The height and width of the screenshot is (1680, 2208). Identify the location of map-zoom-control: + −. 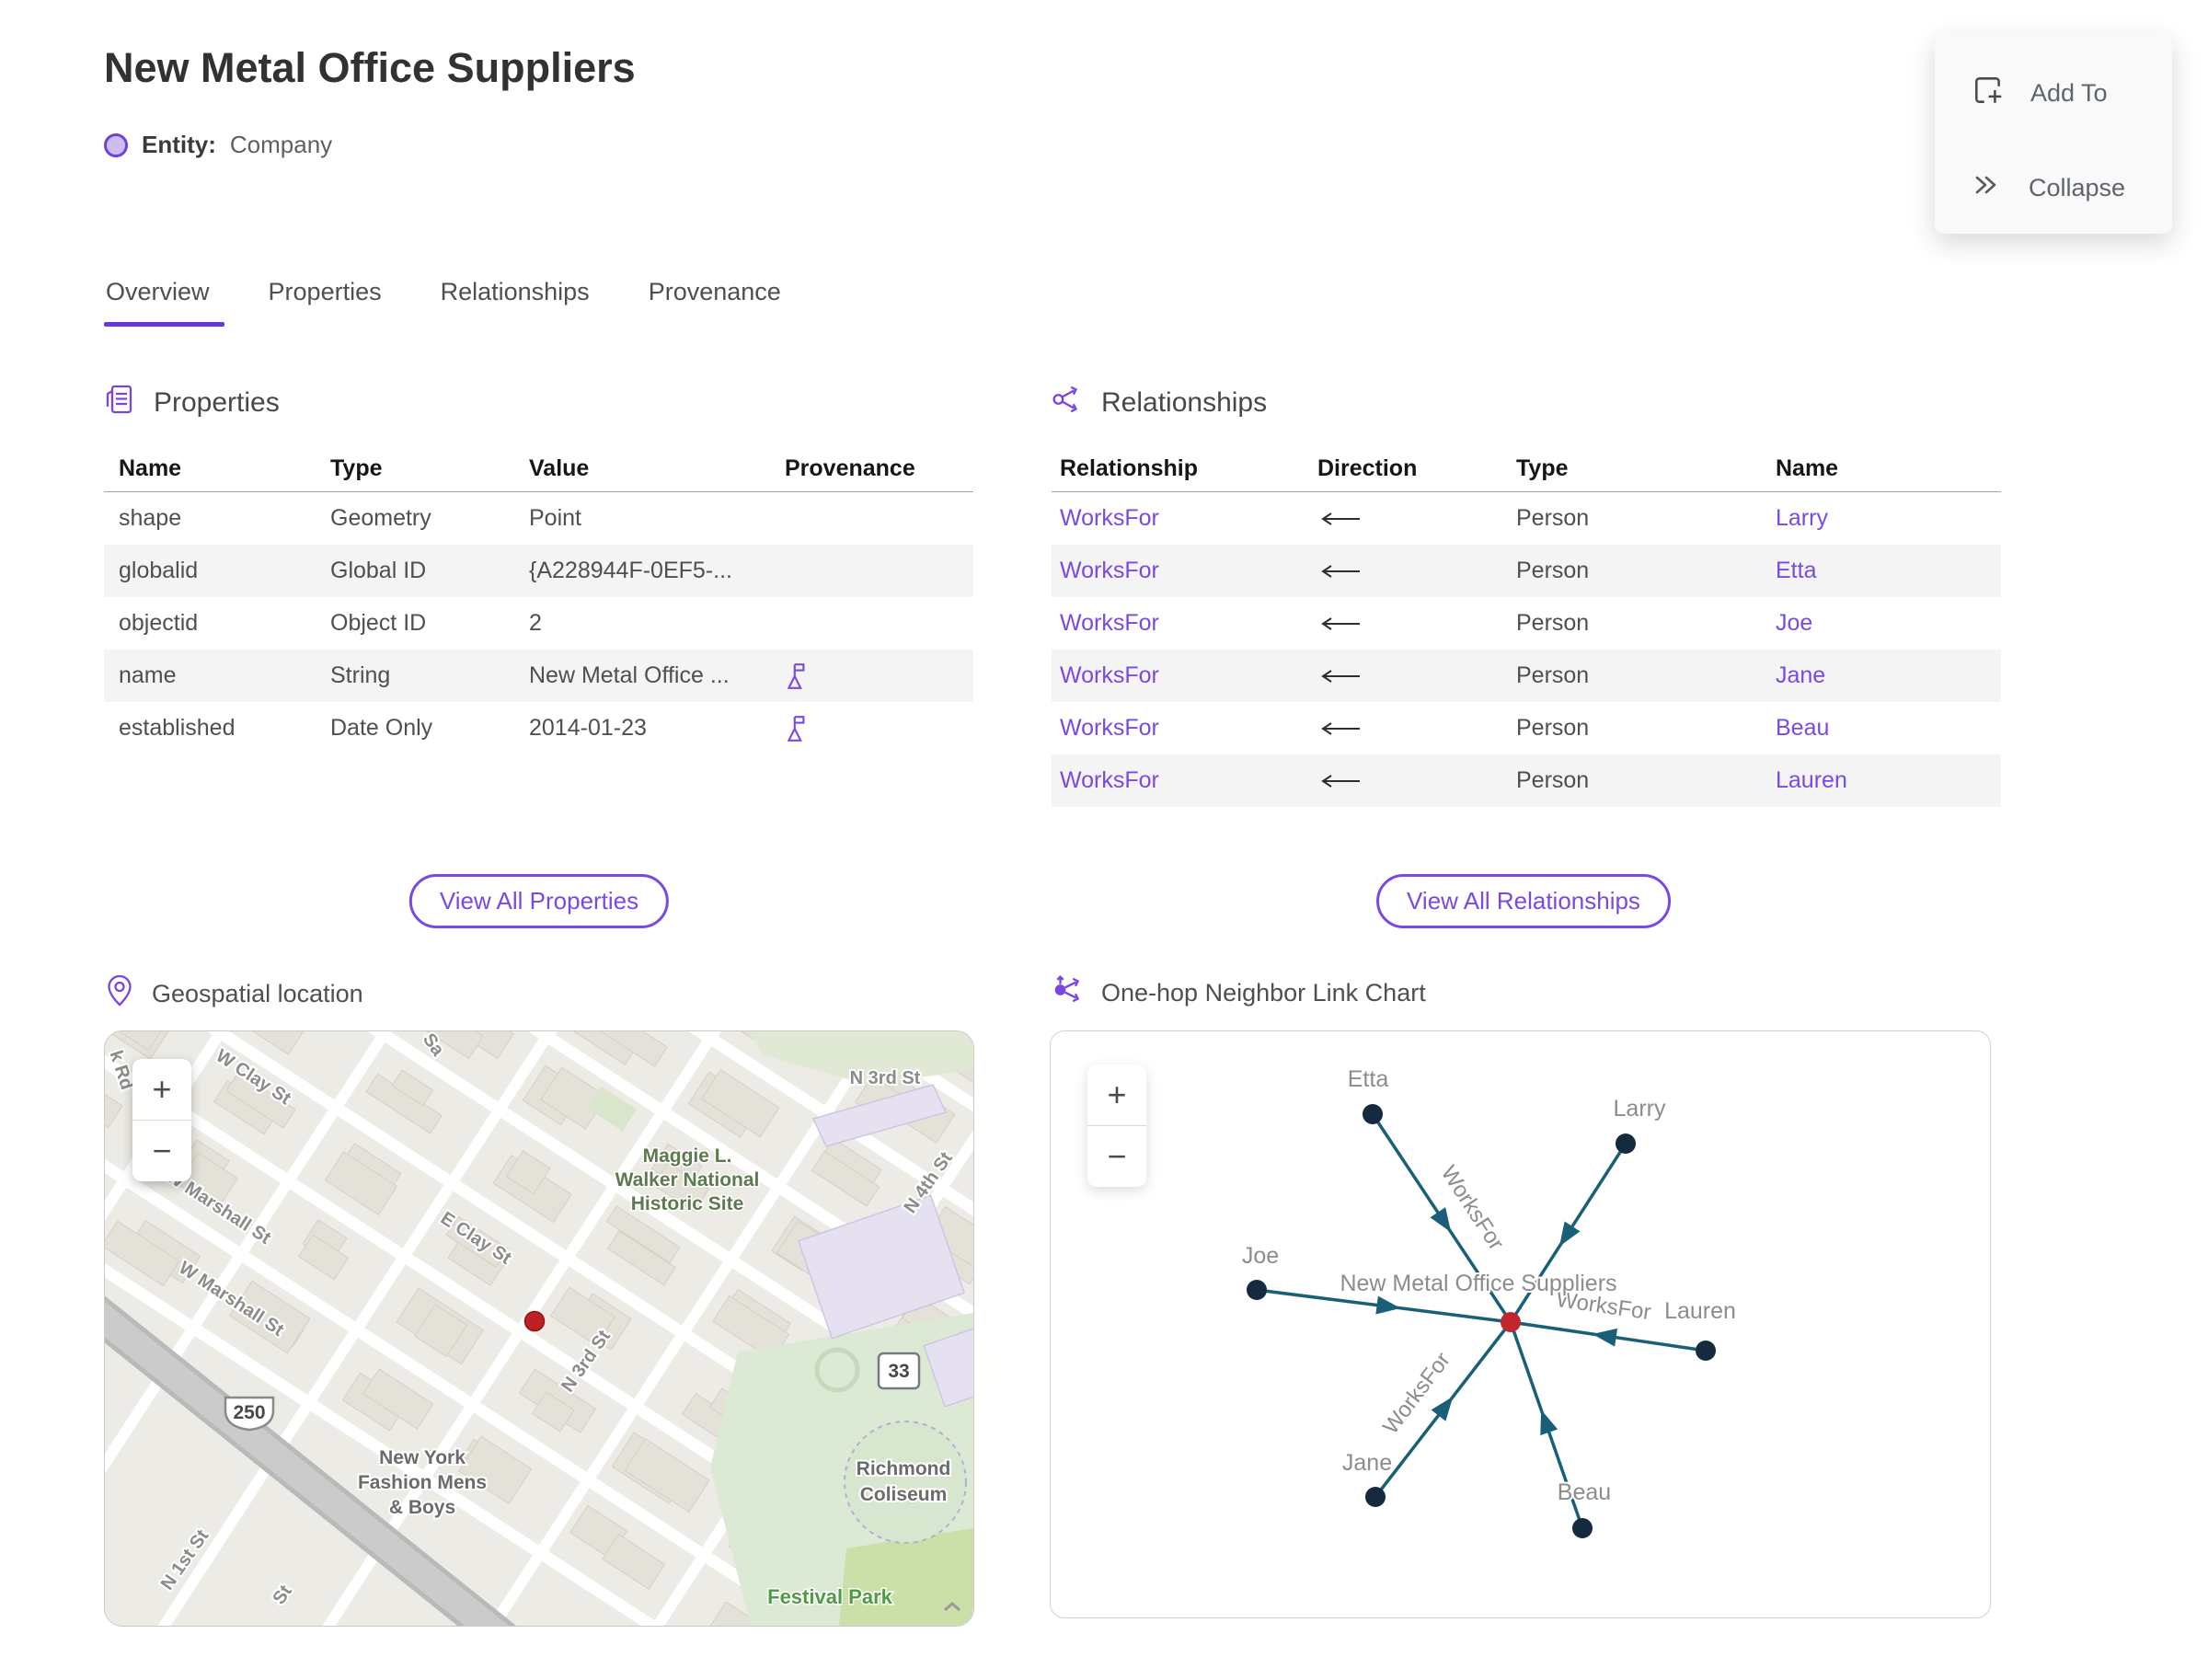
(161, 1120).